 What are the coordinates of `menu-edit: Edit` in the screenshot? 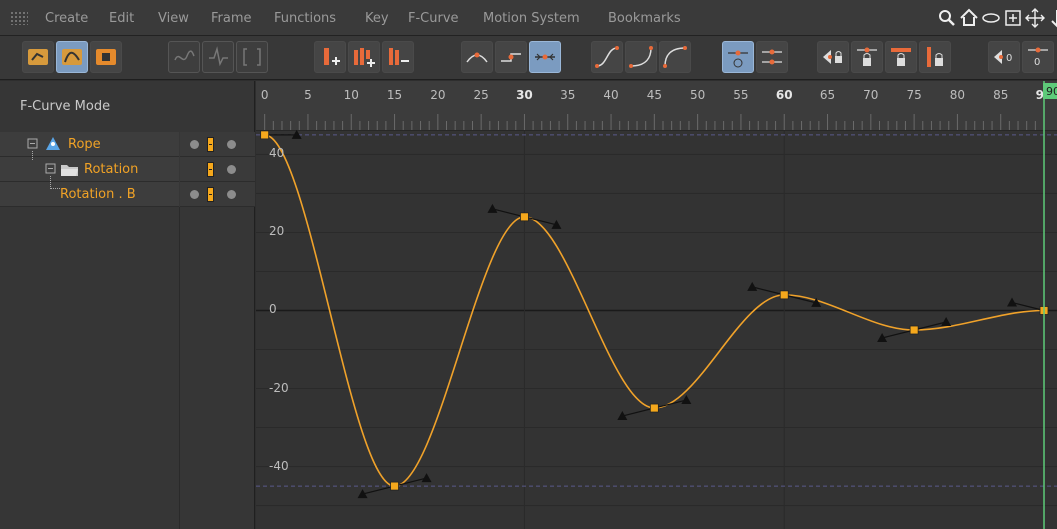 It's located at (121, 18).